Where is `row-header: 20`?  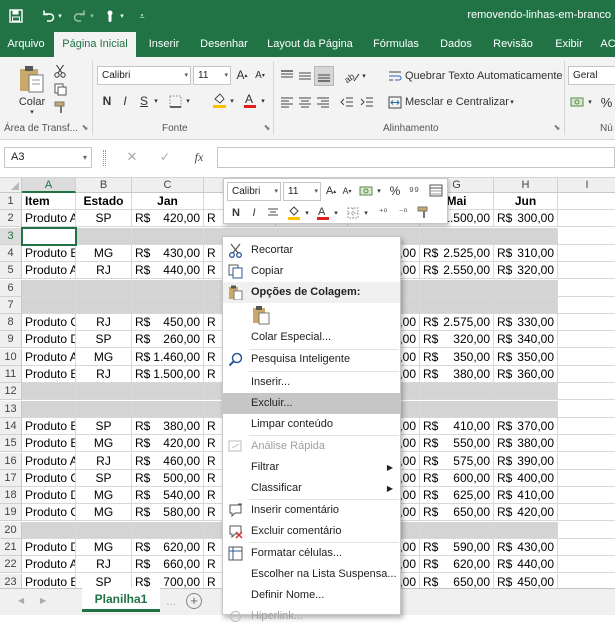
row-header: 20 is located at coordinates (11, 530).